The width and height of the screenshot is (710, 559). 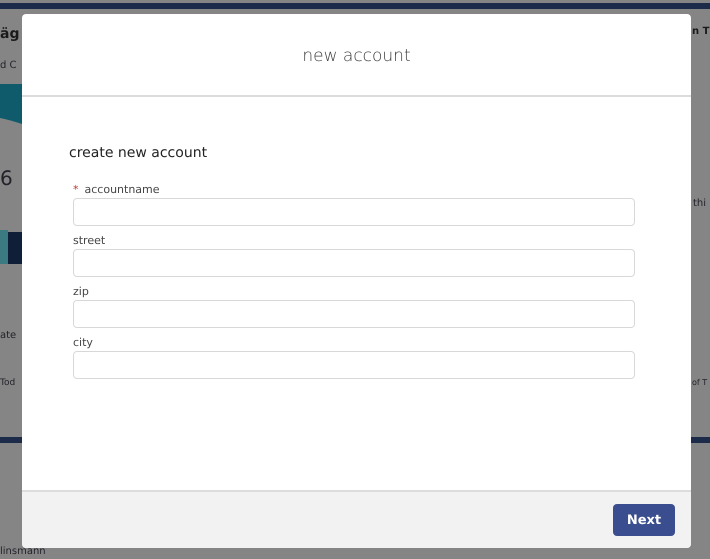 What do you see at coordinates (83, 342) in the screenshot?
I see `field-label: city` at bounding box center [83, 342].